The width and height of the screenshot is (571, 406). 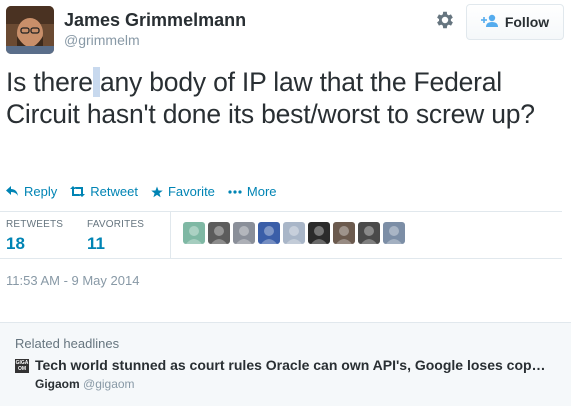 What do you see at coordinates (261, 191) in the screenshot?
I see `more-label: More` at bounding box center [261, 191].